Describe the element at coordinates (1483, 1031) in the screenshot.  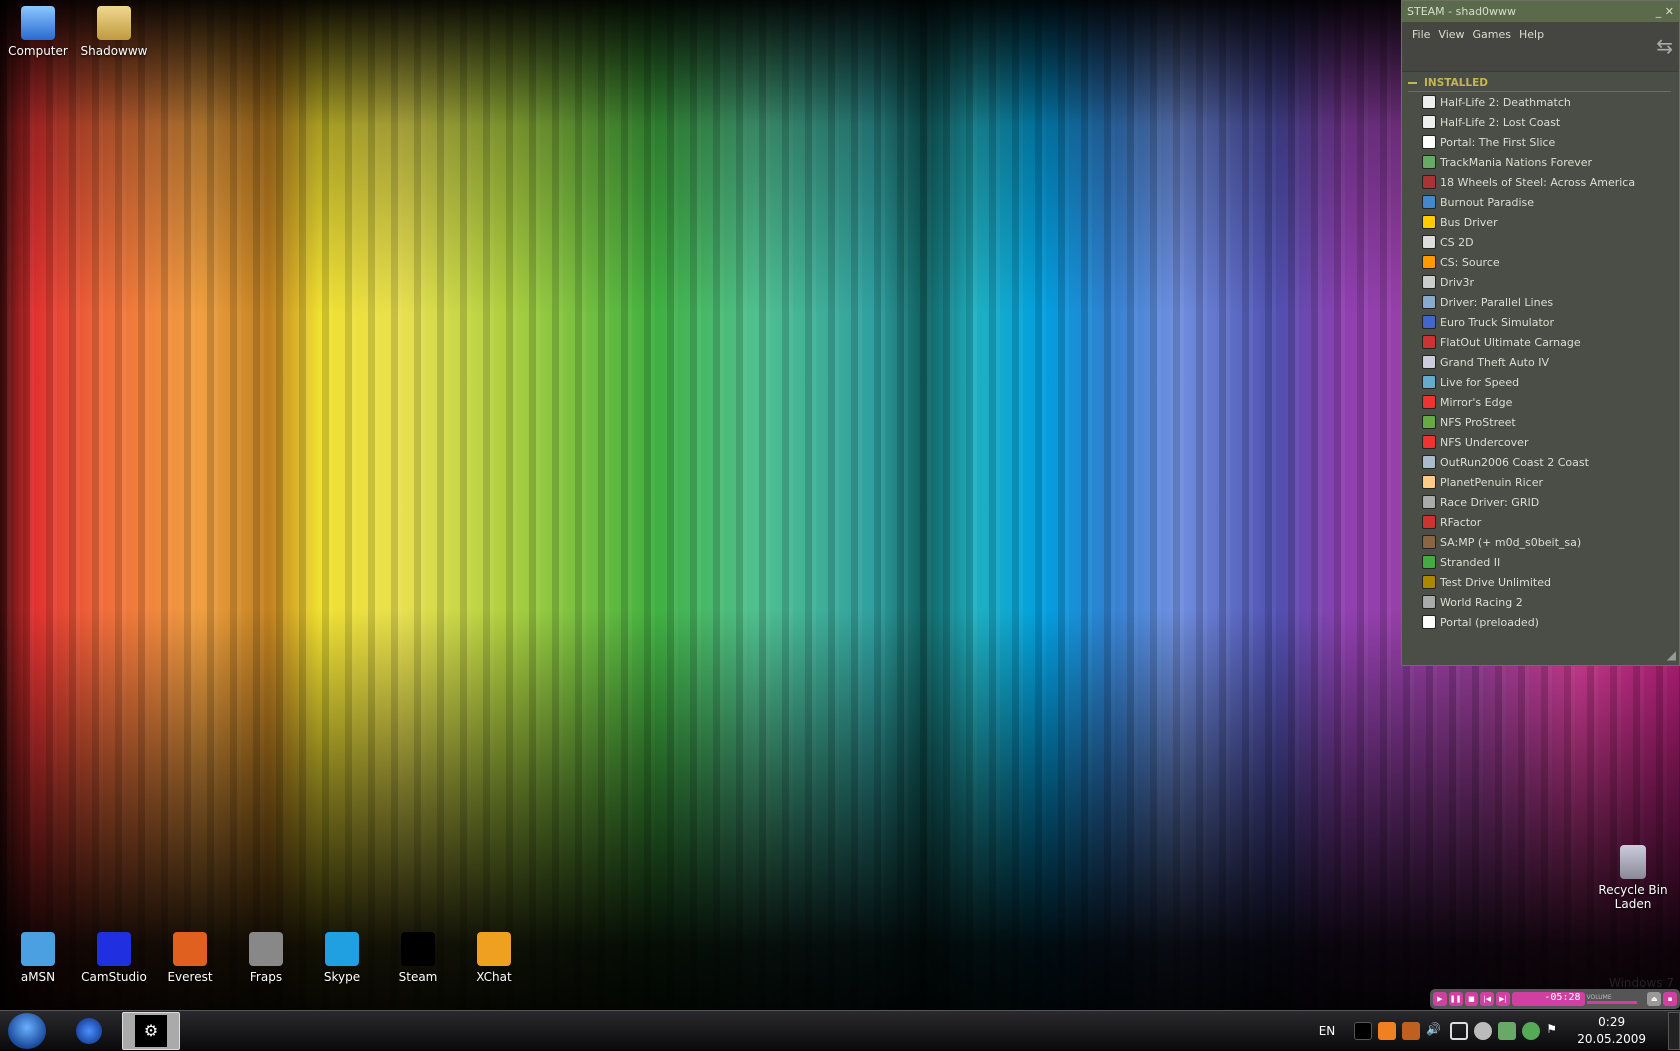
I see `skype-tray-icon` at that location.